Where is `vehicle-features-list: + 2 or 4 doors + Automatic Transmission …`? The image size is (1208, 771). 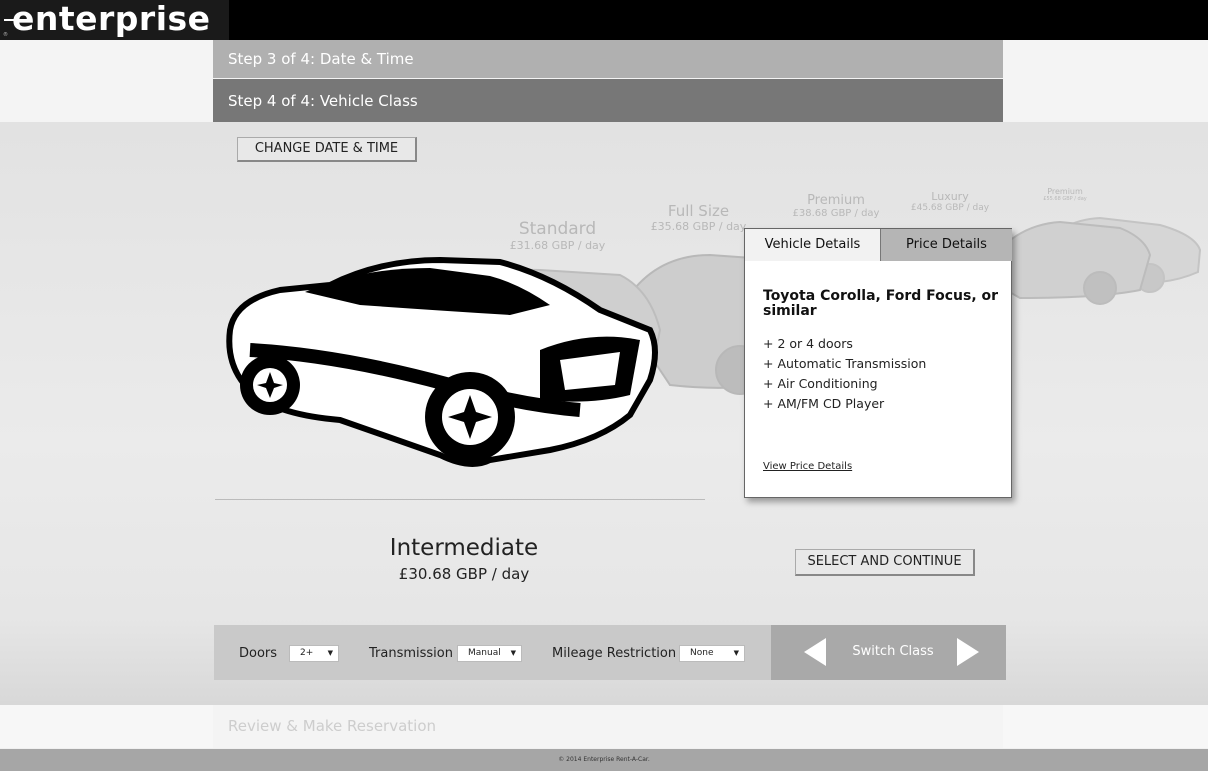
vehicle-features-list: + 2 or 4 doors + Automatic Transmission … is located at coordinates (844, 374).